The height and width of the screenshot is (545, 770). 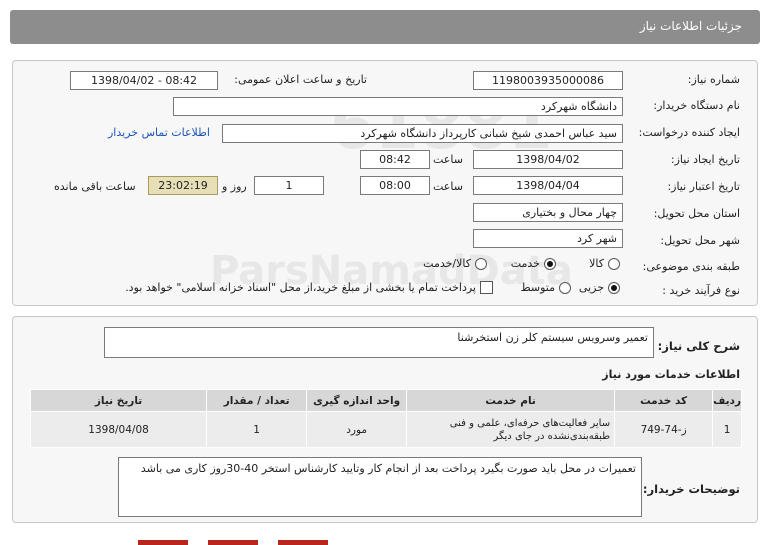 What do you see at coordinates (455, 263) in the screenshot?
I see `category-option-goods-service: کالا/خدمت` at bounding box center [455, 263].